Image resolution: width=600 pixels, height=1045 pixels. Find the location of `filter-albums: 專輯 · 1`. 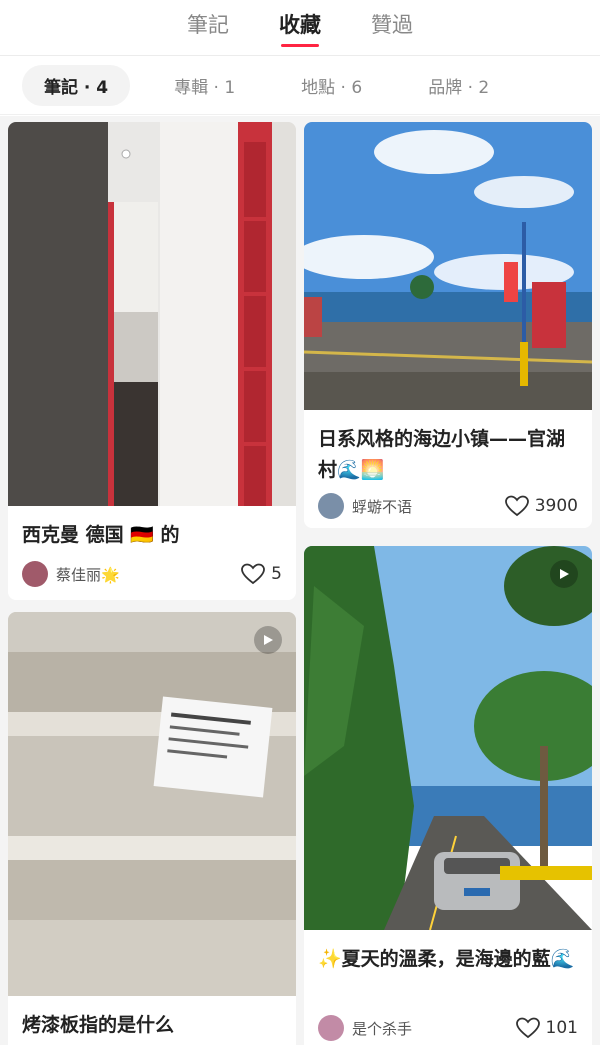

filter-albums: 專輯 · 1 is located at coordinates (204, 85).